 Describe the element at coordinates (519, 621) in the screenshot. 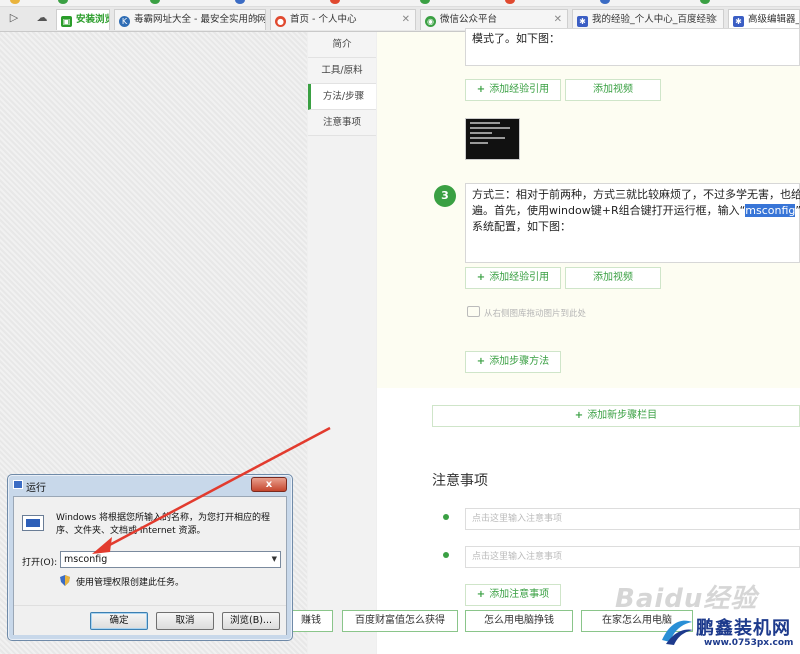

I see `related-link: 怎么用电脑挣钱` at that location.